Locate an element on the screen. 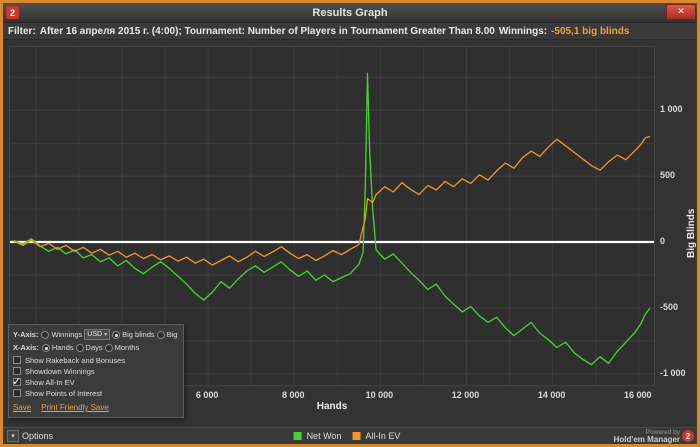 The image size is (700, 447). all-in-ev-legend-label: All-In EV is located at coordinates (383, 436).